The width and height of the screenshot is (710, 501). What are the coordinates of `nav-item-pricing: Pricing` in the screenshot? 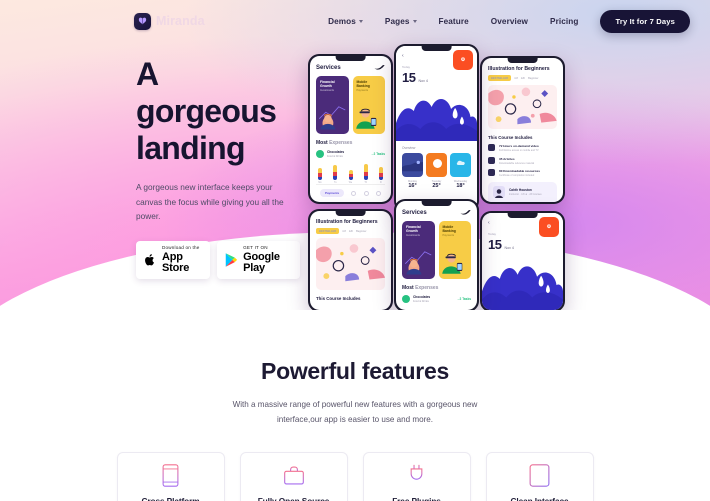 It's located at (564, 21).